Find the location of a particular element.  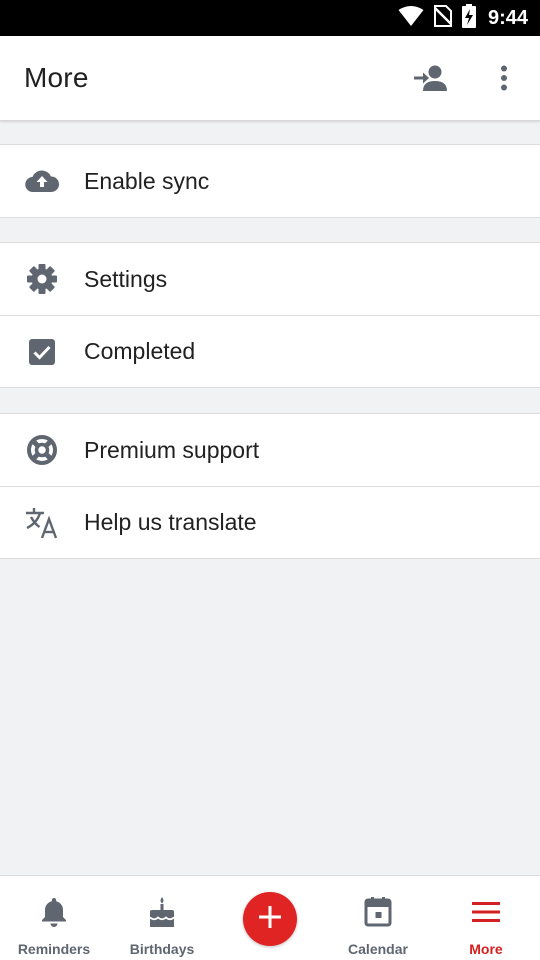

overflow-menu-button is located at coordinates (504, 80).